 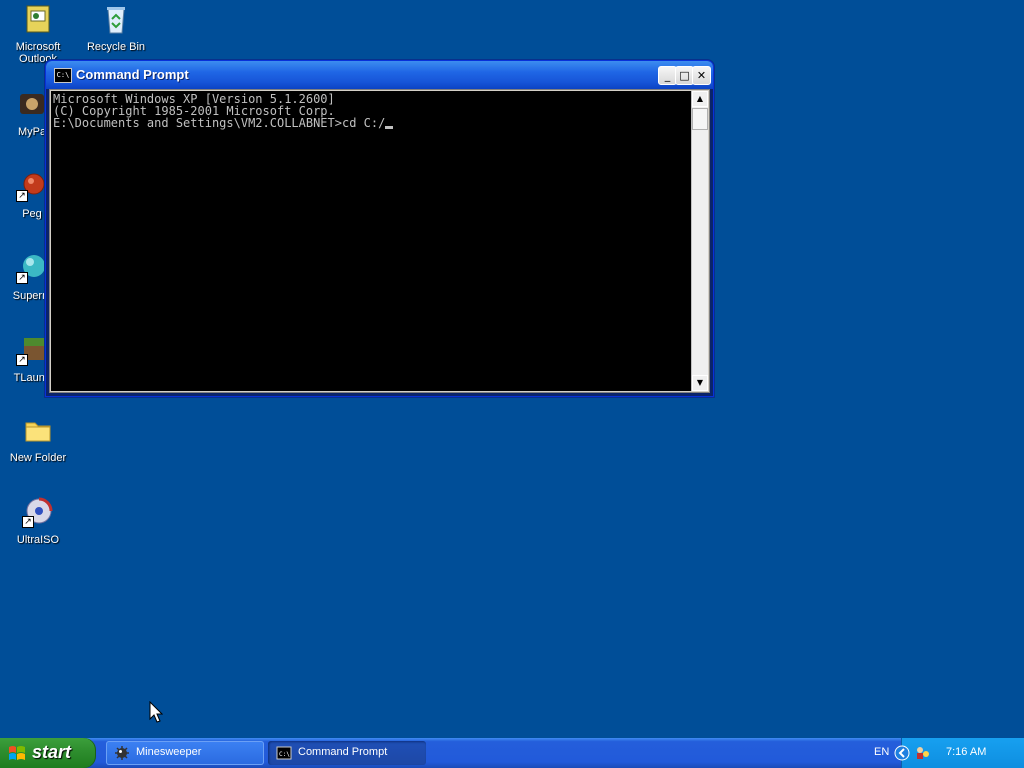 What do you see at coordinates (116, 47) in the screenshot?
I see `desktop-icon-label: Recycle Bin` at bounding box center [116, 47].